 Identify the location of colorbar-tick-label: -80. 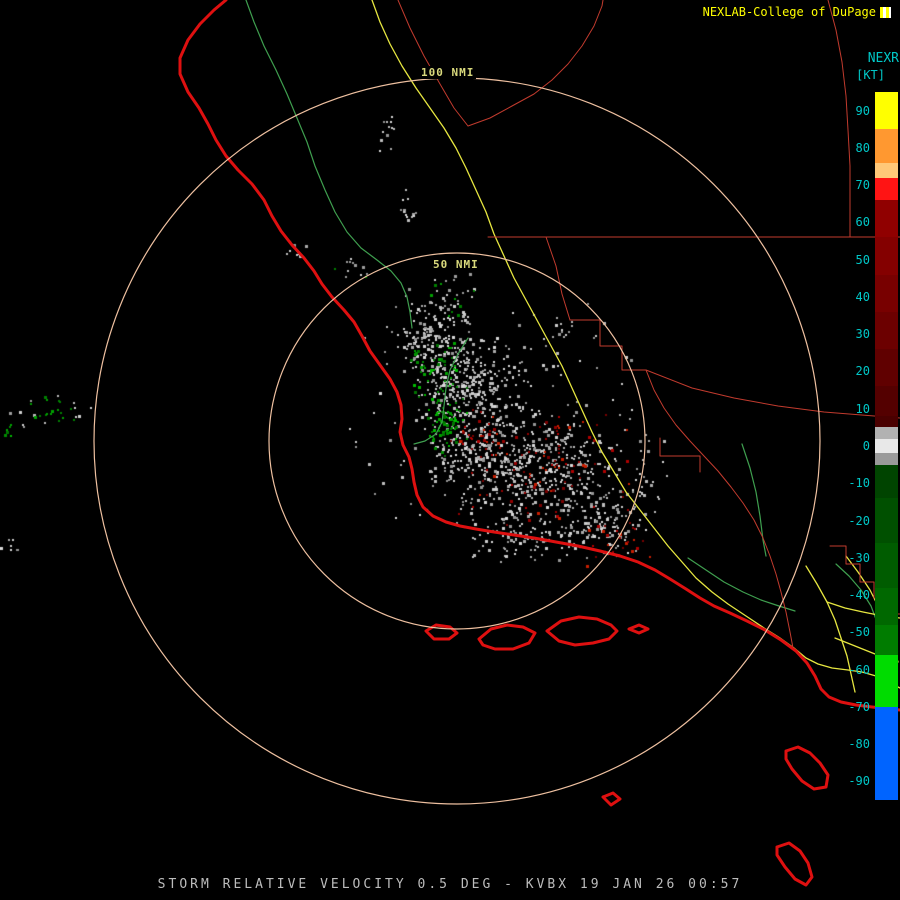
(859, 744).